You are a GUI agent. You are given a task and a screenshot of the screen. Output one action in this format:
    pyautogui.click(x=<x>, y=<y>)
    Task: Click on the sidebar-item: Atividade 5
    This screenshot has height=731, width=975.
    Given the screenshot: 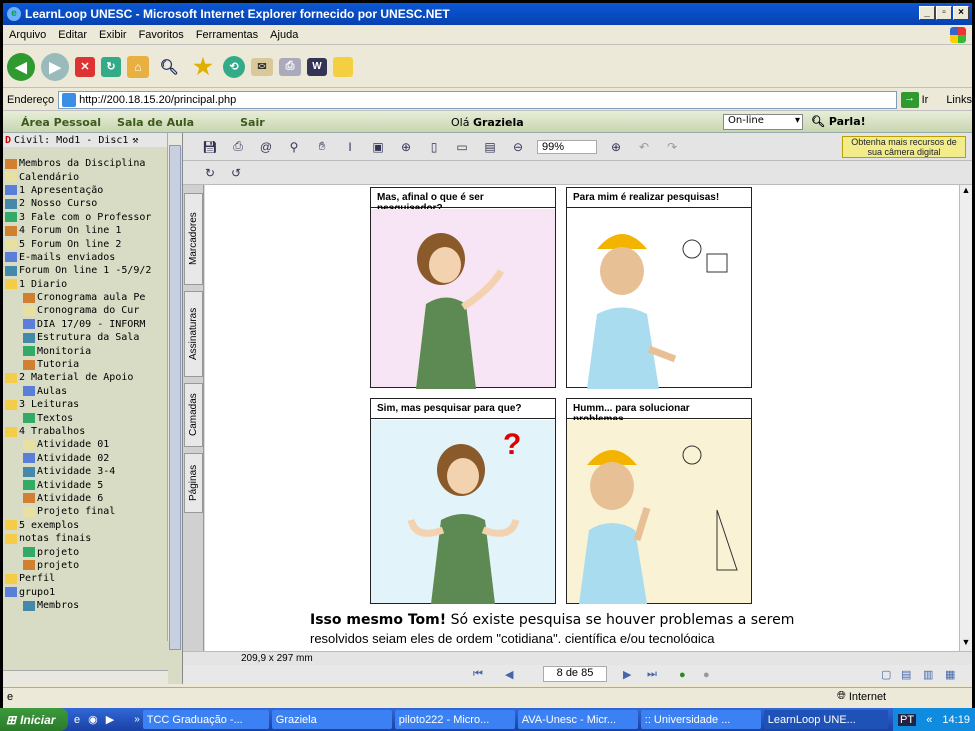 What is the action you would take?
    pyautogui.click(x=87, y=484)
    